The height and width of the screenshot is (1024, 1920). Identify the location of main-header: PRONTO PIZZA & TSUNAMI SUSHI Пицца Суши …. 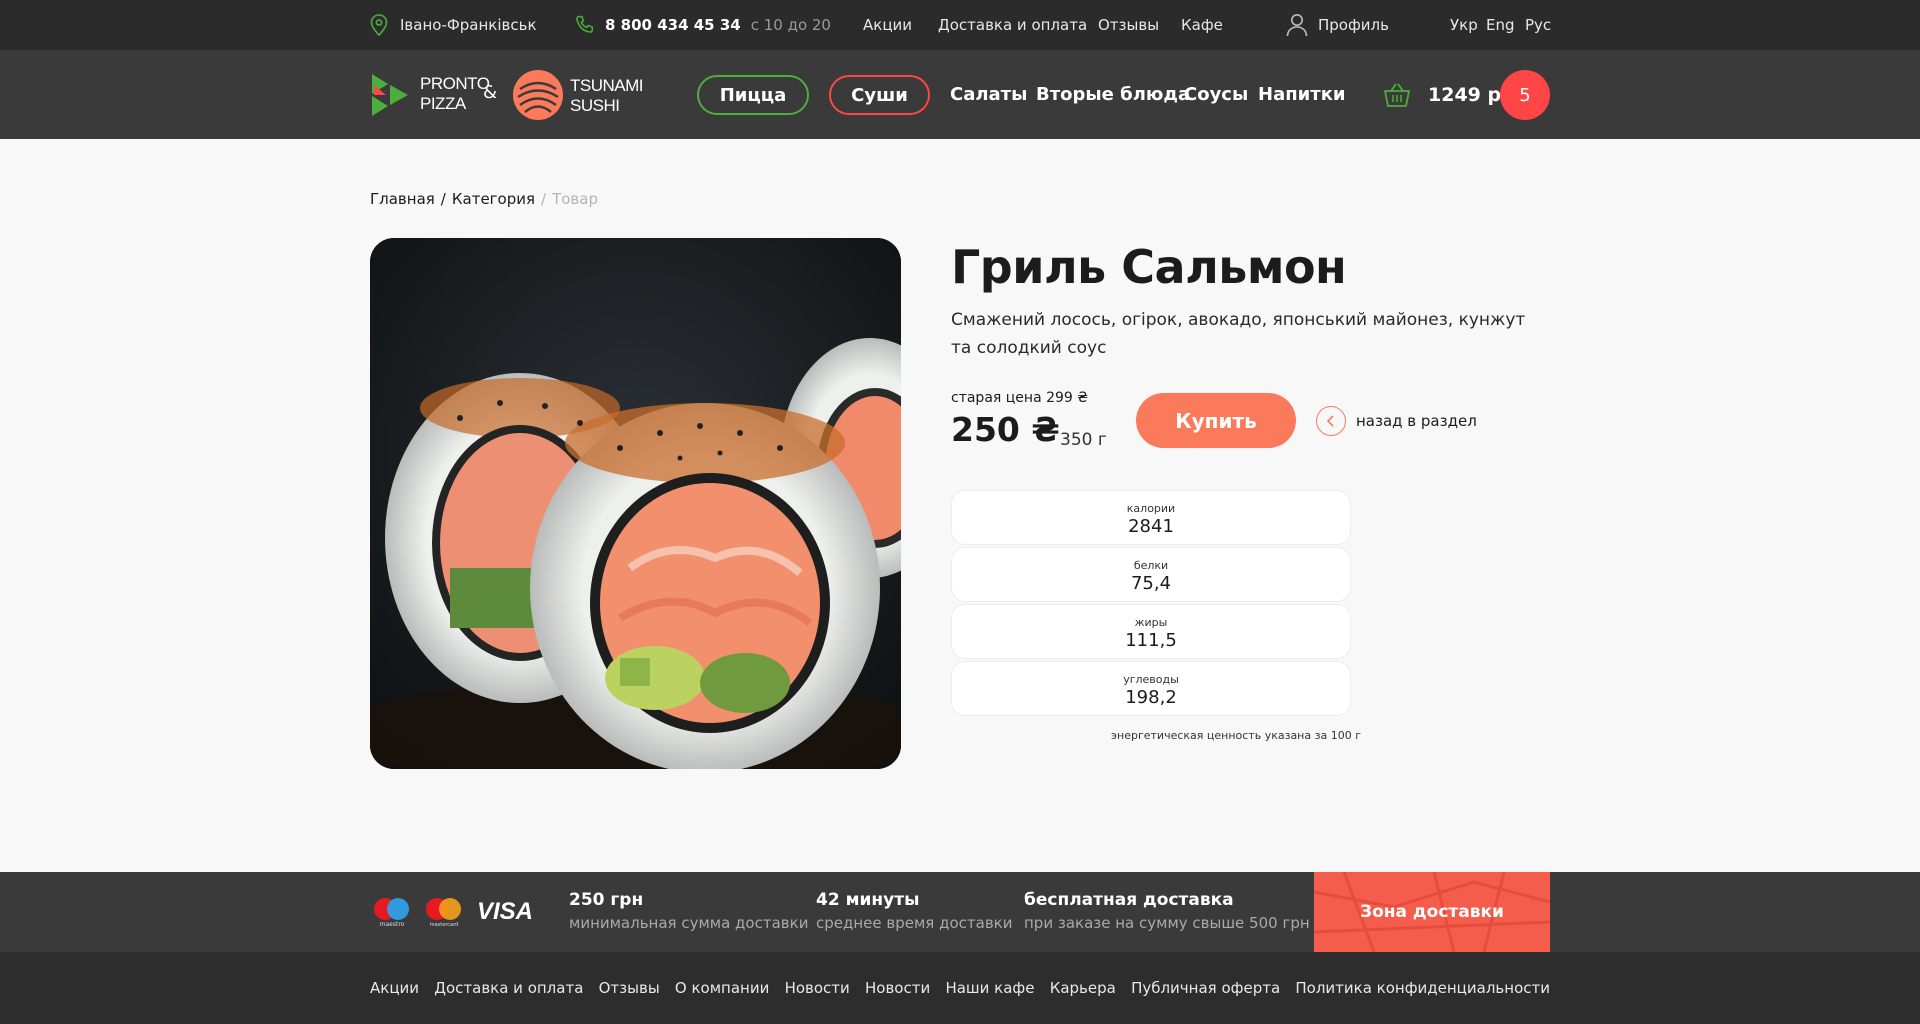
(960, 94).